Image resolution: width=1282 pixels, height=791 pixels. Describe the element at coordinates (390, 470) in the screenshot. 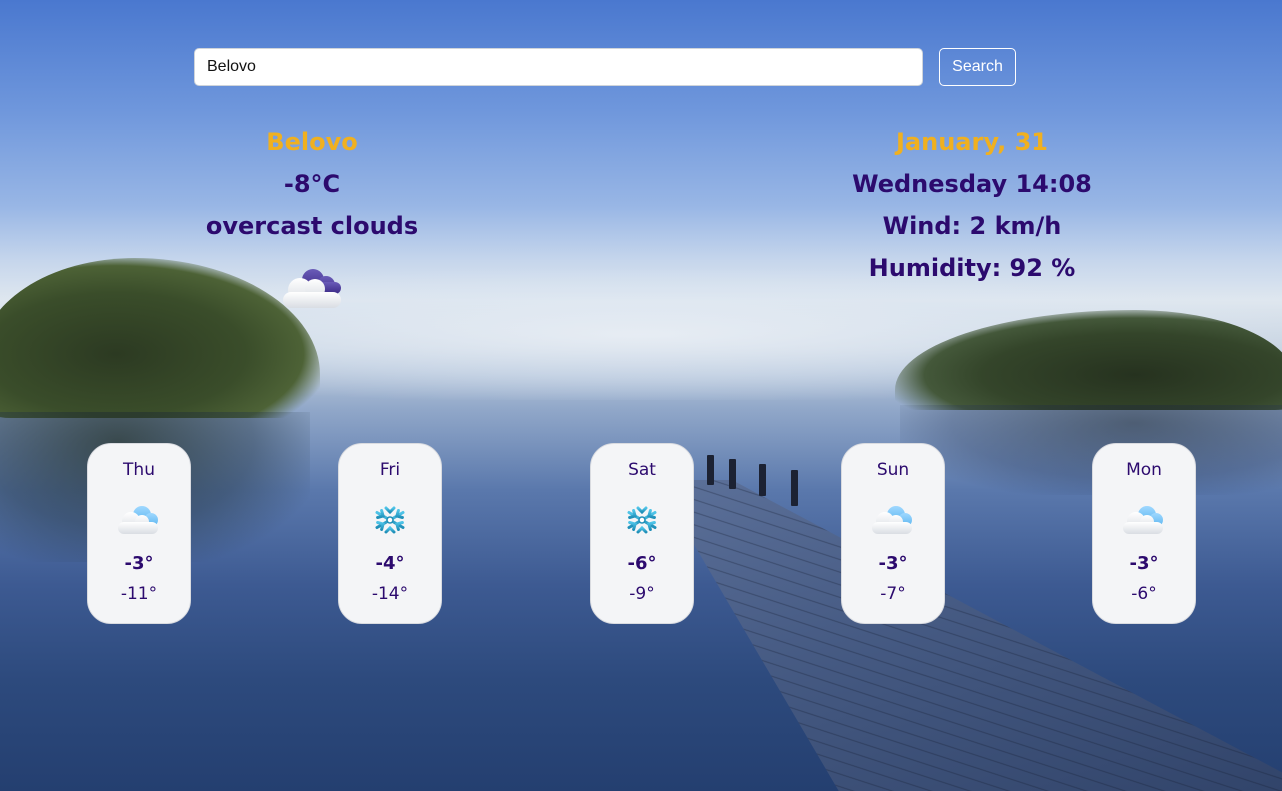

I see `forecast-day: Fri` at that location.